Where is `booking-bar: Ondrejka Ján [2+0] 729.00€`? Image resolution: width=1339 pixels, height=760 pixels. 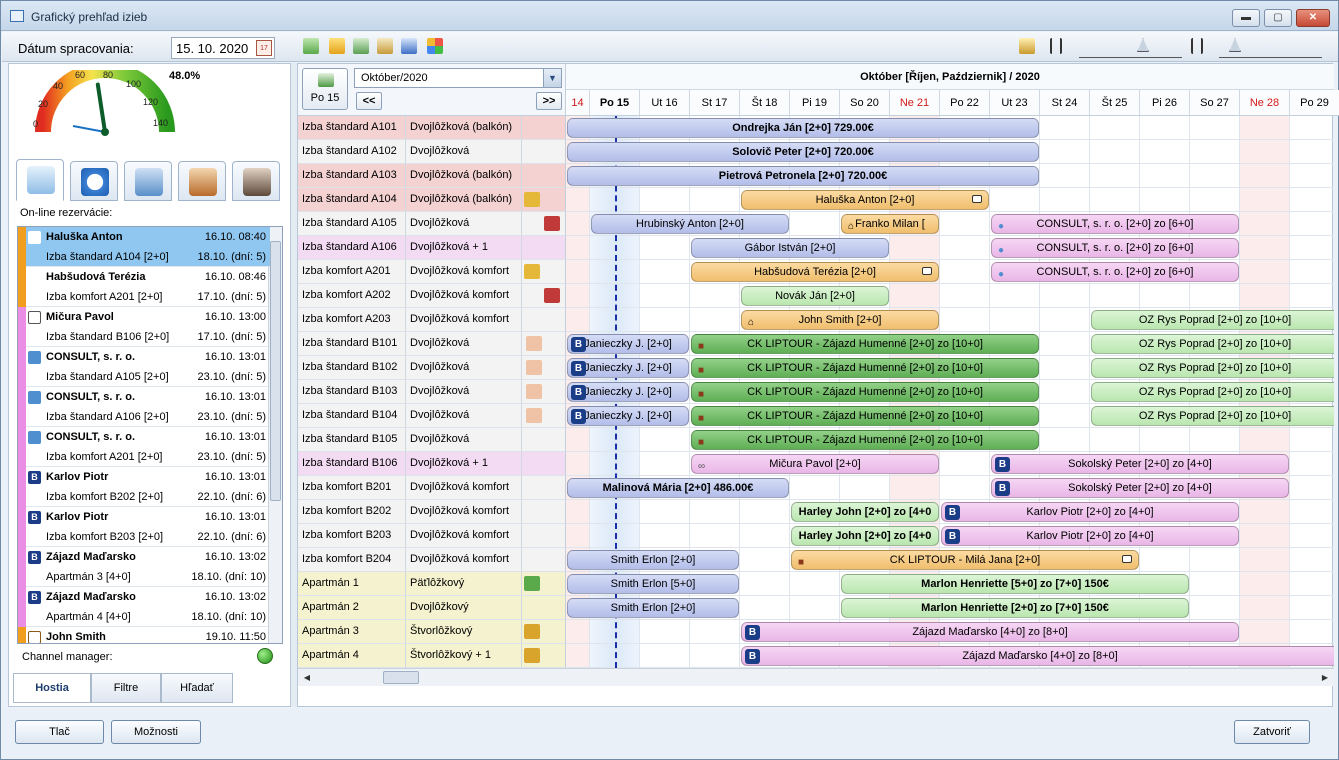
booking-bar: Ondrejka Ján [2+0] 729.00€ is located at coordinates (803, 128).